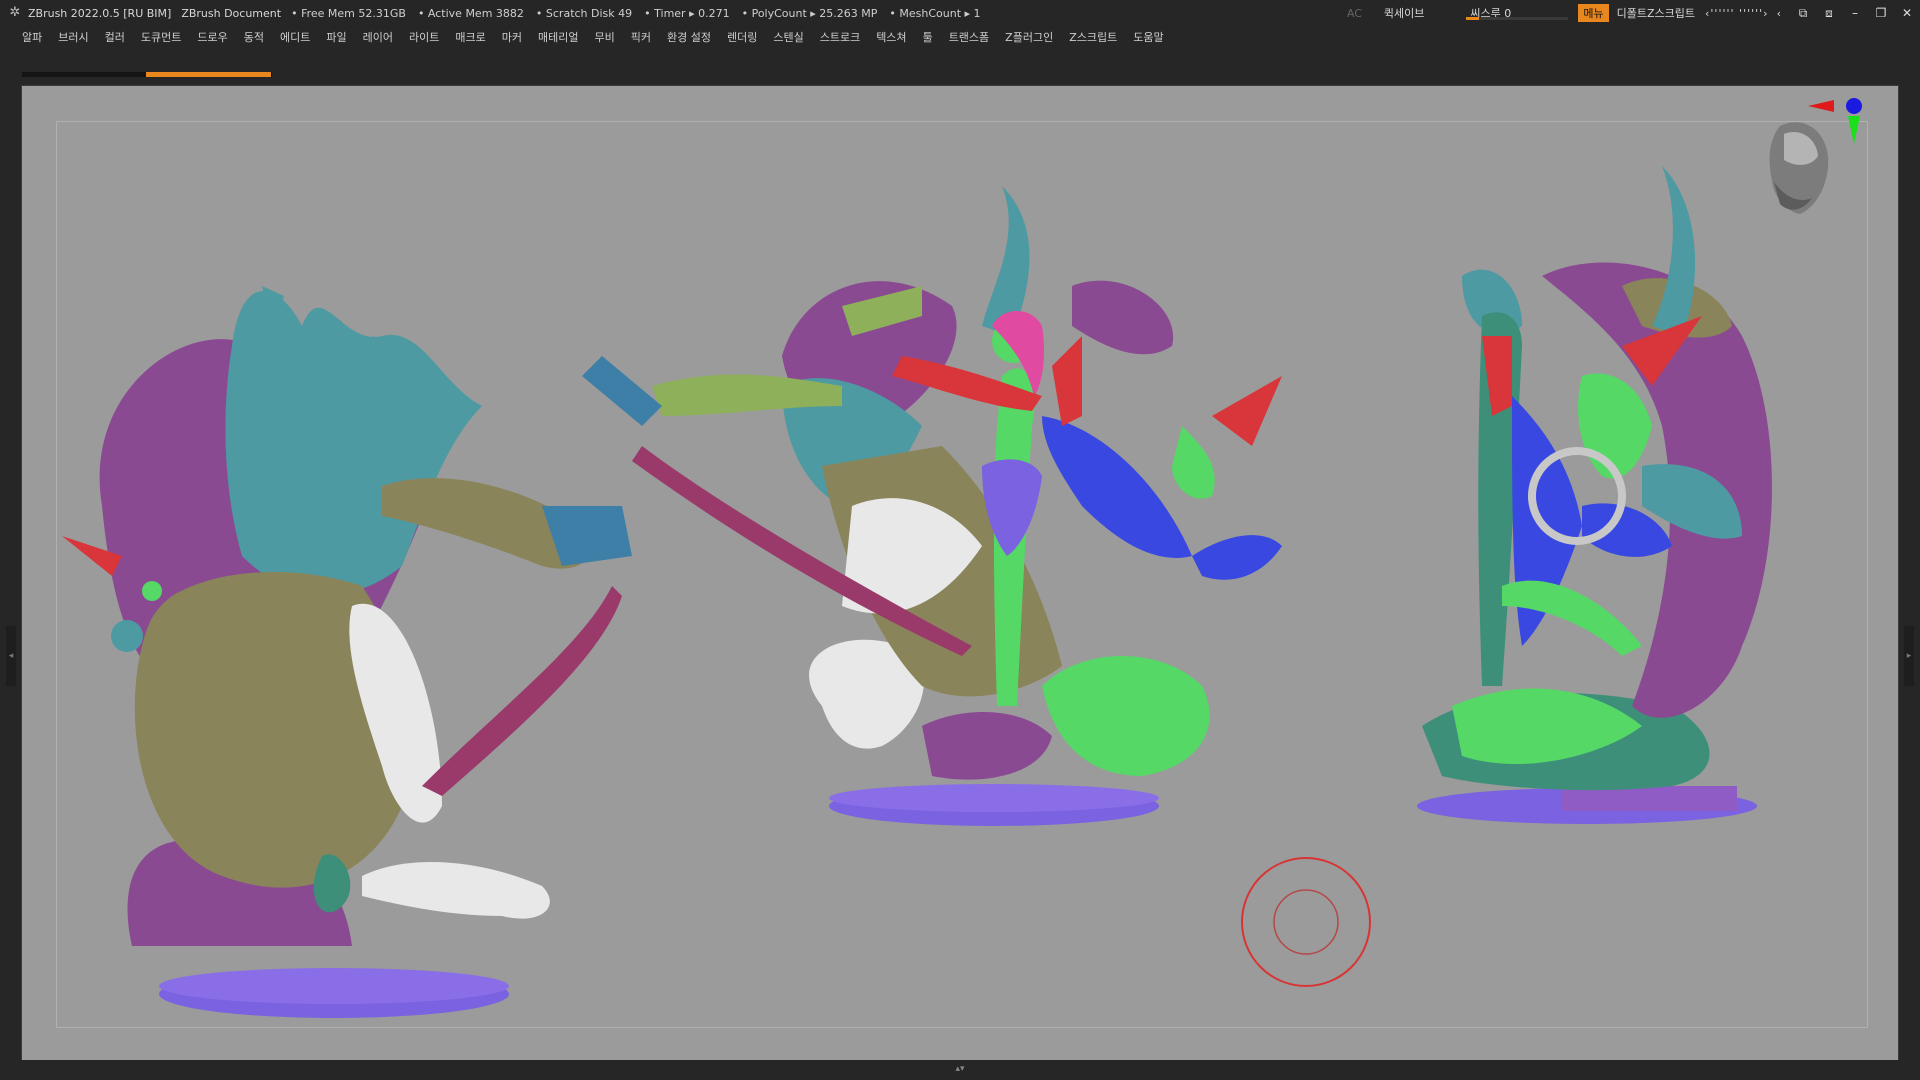 The width and height of the screenshot is (1920, 1080). Describe the element at coordinates (1593, 13) in the screenshot. I see `menu-button: 메뉴` at that location.